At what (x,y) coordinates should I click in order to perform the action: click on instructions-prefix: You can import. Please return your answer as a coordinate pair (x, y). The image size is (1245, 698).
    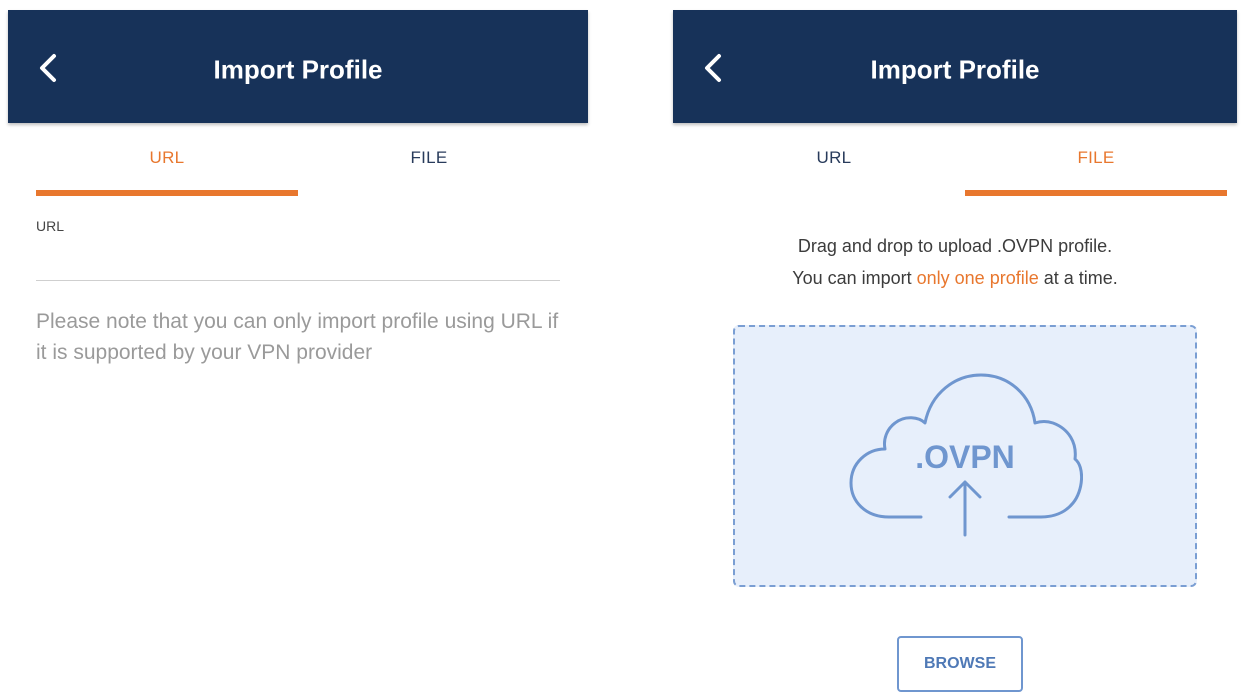
    Looking at the image, I should click on (854, 278).